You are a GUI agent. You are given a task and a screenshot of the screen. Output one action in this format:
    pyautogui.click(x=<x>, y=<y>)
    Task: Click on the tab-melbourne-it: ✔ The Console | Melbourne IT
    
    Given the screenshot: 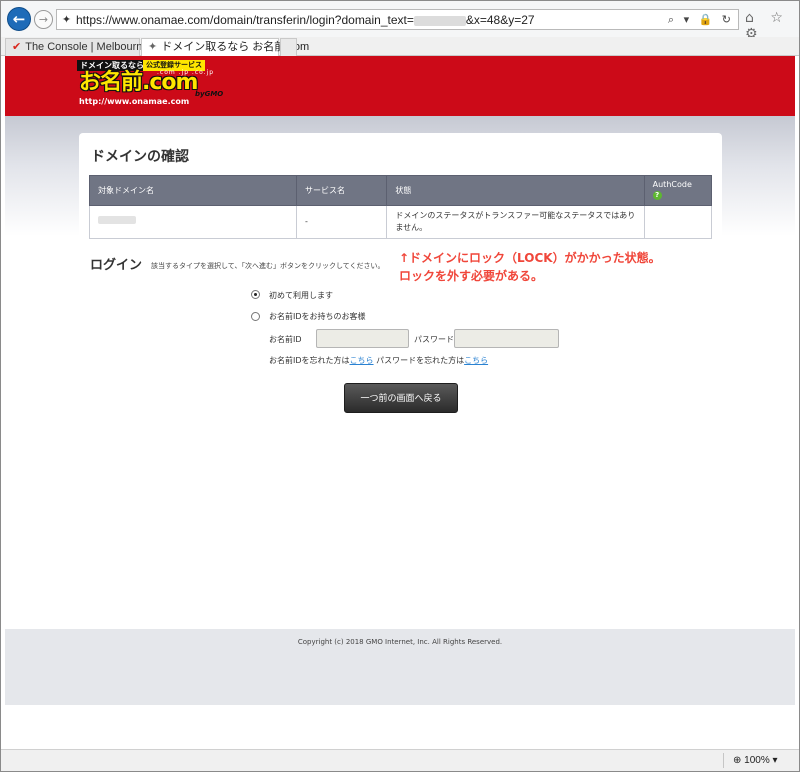 What is the action you would take?
    pyautogui.click(x=83, y=47)
    